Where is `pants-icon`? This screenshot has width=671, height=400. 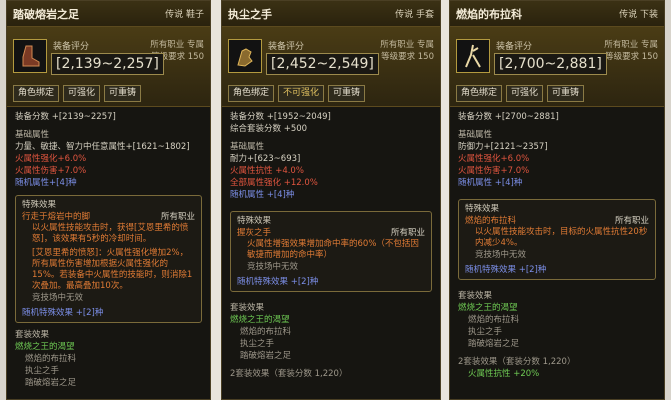
pants-icon is located at coordinates (473, 56).